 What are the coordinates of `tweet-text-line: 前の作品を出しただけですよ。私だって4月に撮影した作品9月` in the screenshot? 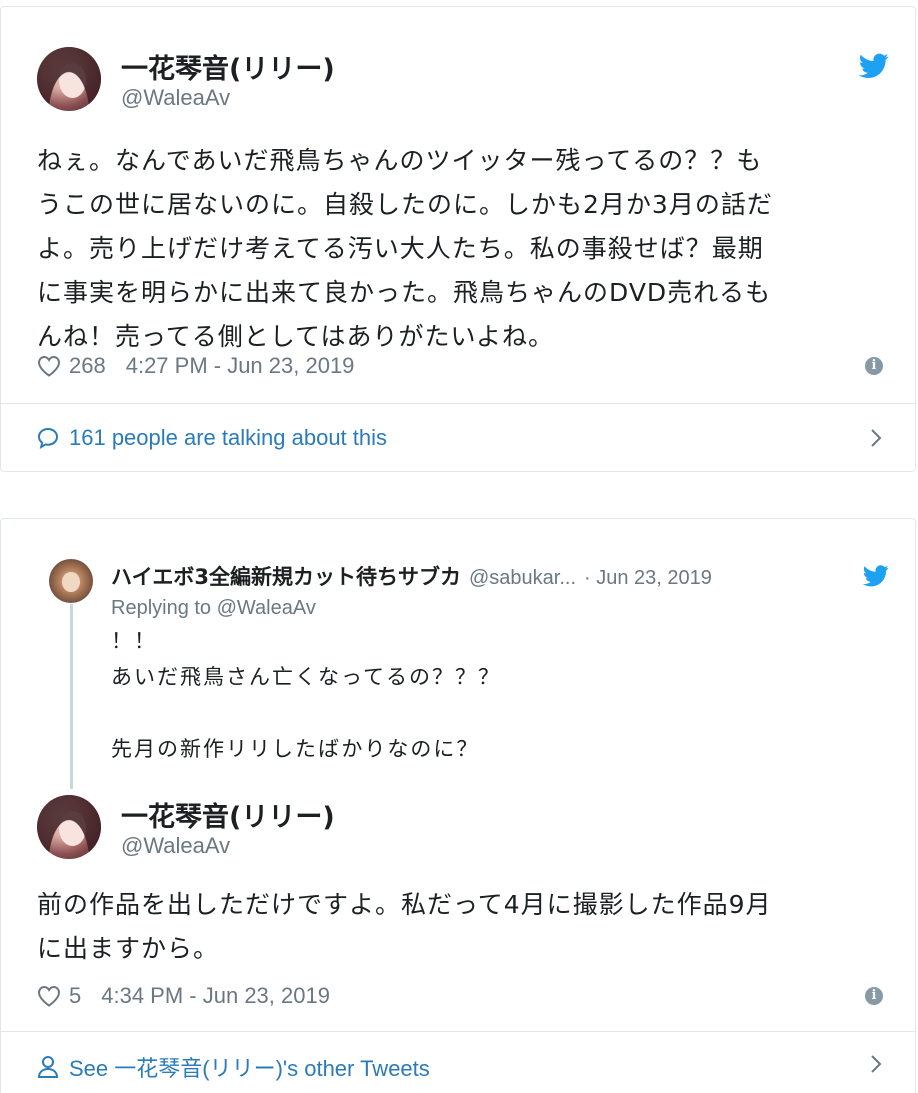 It's located at (404, 904).